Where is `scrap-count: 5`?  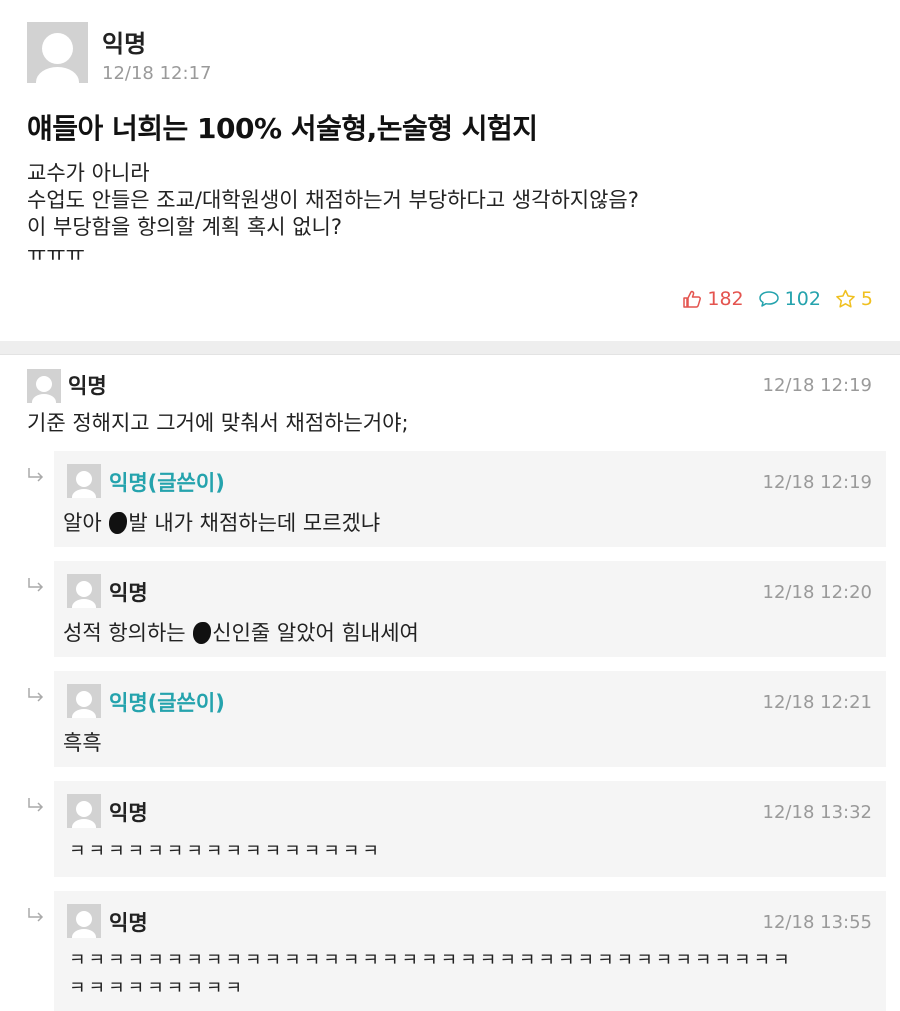 scrap-count: 5 is located at coordinates (854, 299).